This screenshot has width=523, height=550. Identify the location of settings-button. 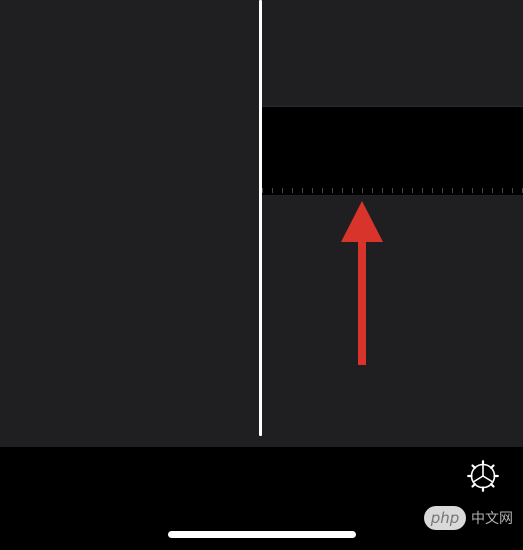
(483, 476).